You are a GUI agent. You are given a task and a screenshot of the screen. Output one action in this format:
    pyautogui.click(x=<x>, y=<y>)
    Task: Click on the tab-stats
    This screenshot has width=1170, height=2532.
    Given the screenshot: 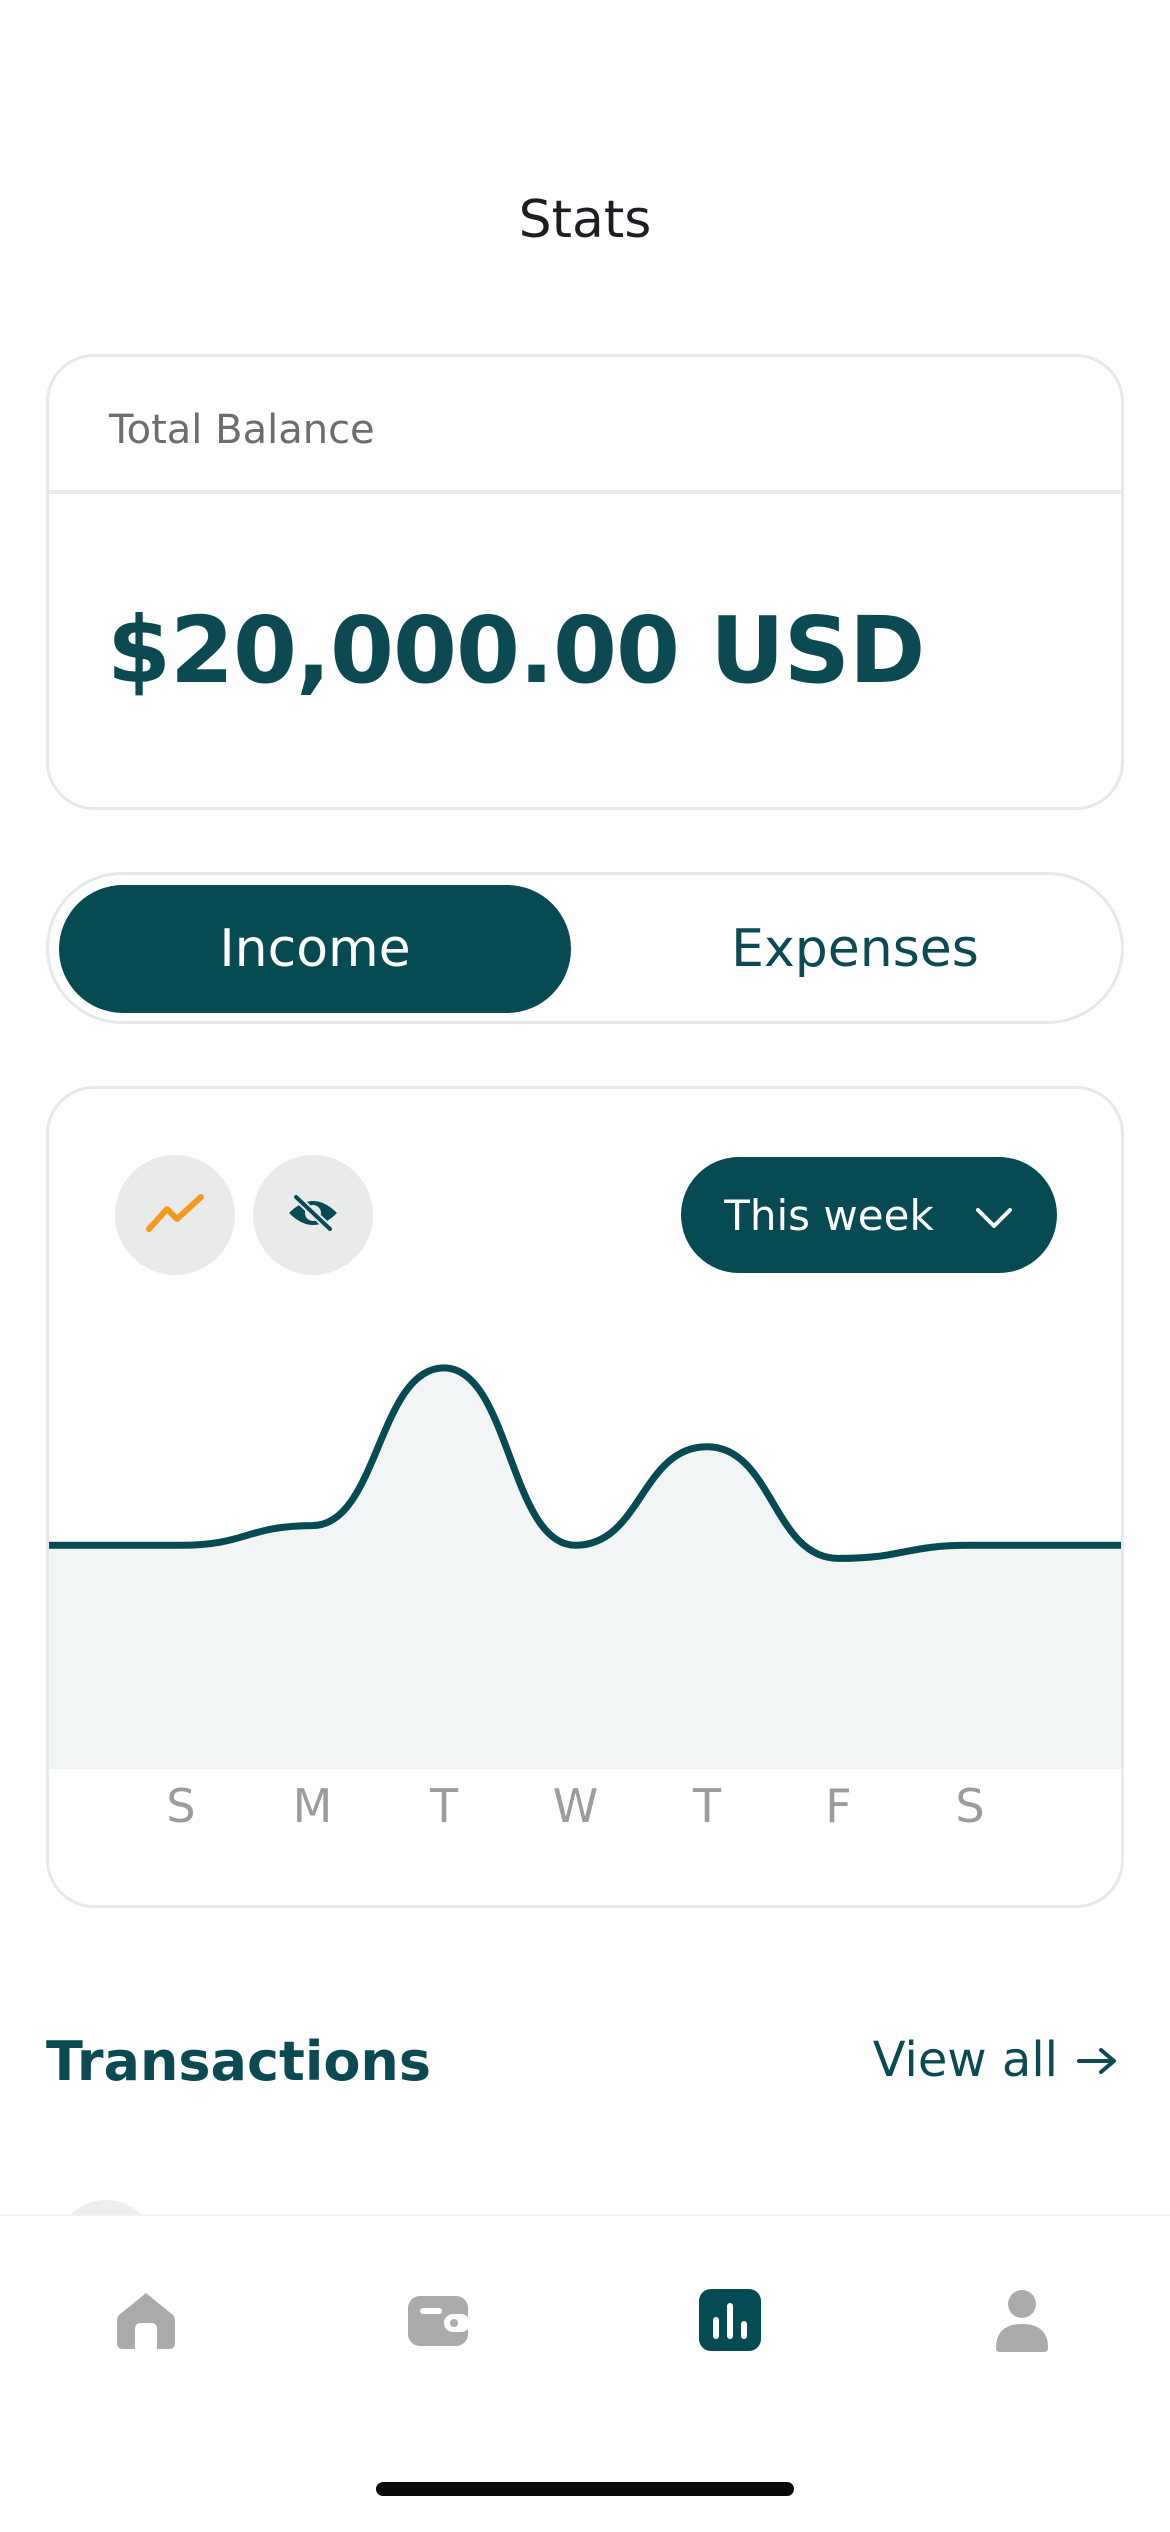 What is the action you would take?
    pyautogui.click(x=730, y=2322)
    